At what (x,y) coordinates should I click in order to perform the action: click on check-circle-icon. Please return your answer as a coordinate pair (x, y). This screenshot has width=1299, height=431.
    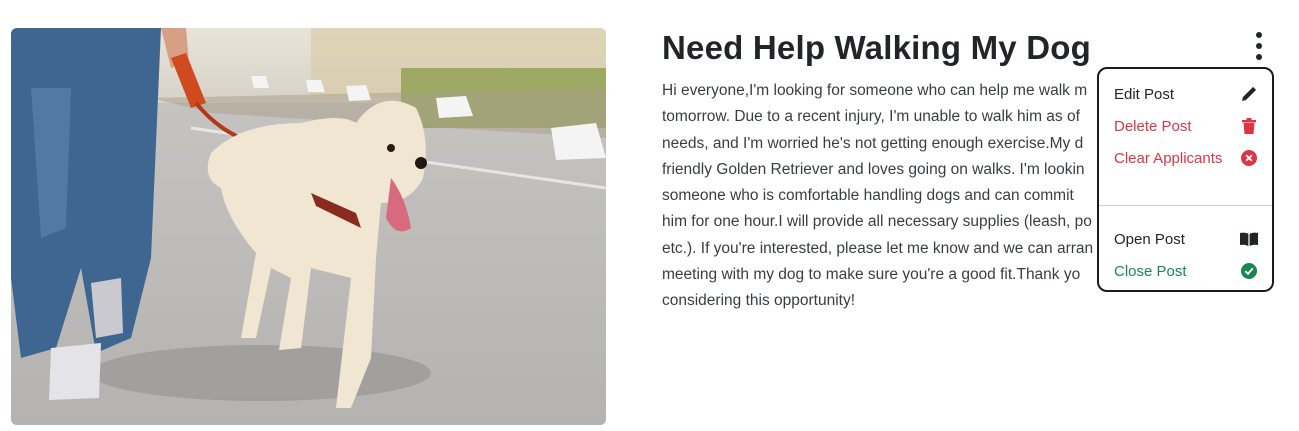
    Looking at the image, I should click on (1249, 271).